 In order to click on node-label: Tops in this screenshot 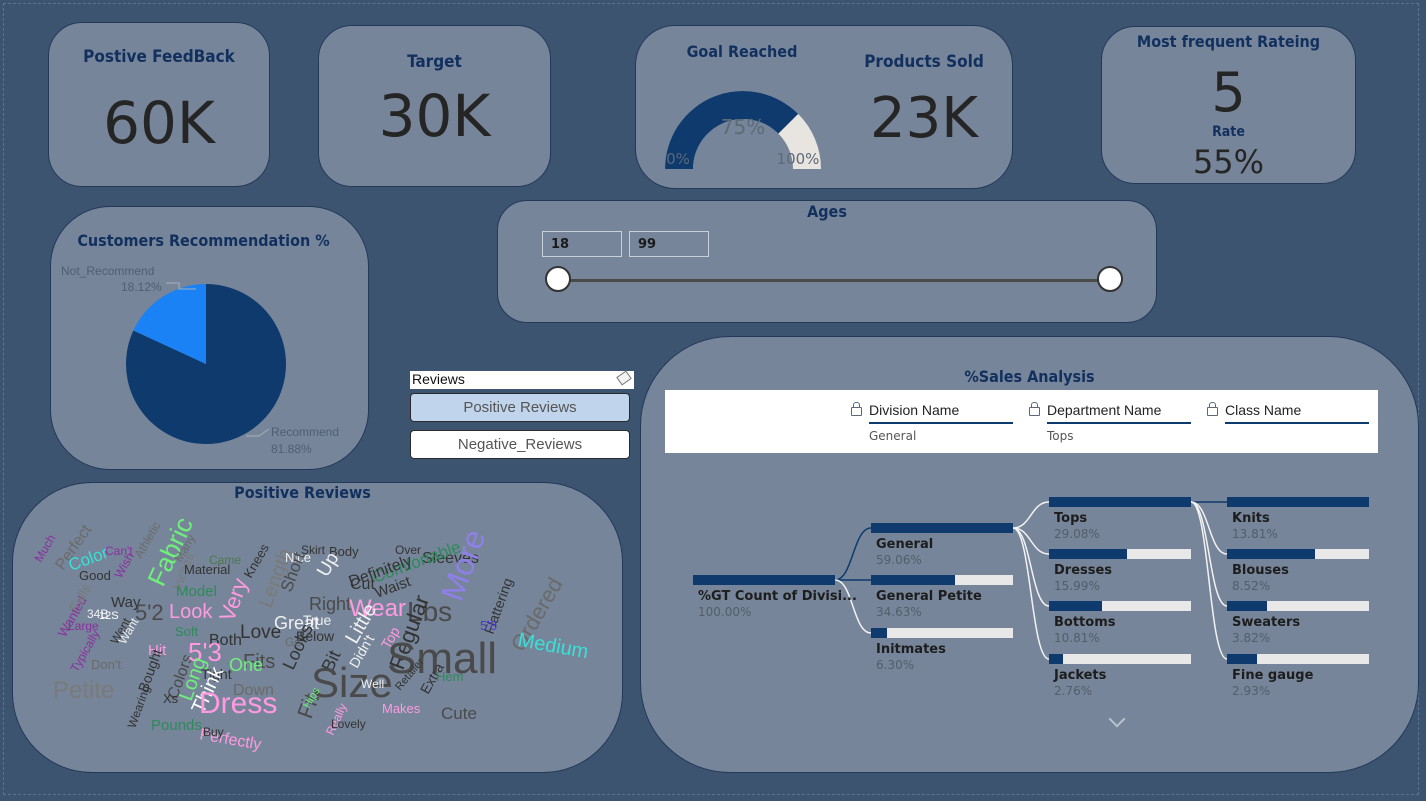, I will do `click(1071, 518)`.